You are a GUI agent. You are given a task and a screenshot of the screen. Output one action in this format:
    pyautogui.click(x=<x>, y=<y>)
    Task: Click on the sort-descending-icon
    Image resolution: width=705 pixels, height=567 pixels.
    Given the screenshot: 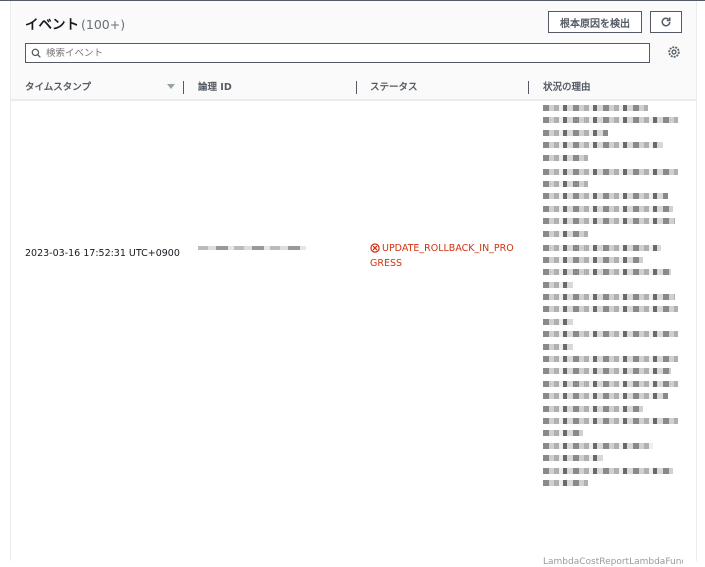 What is the action you would take?
    pyautogui.click(x=171, y=86)
    